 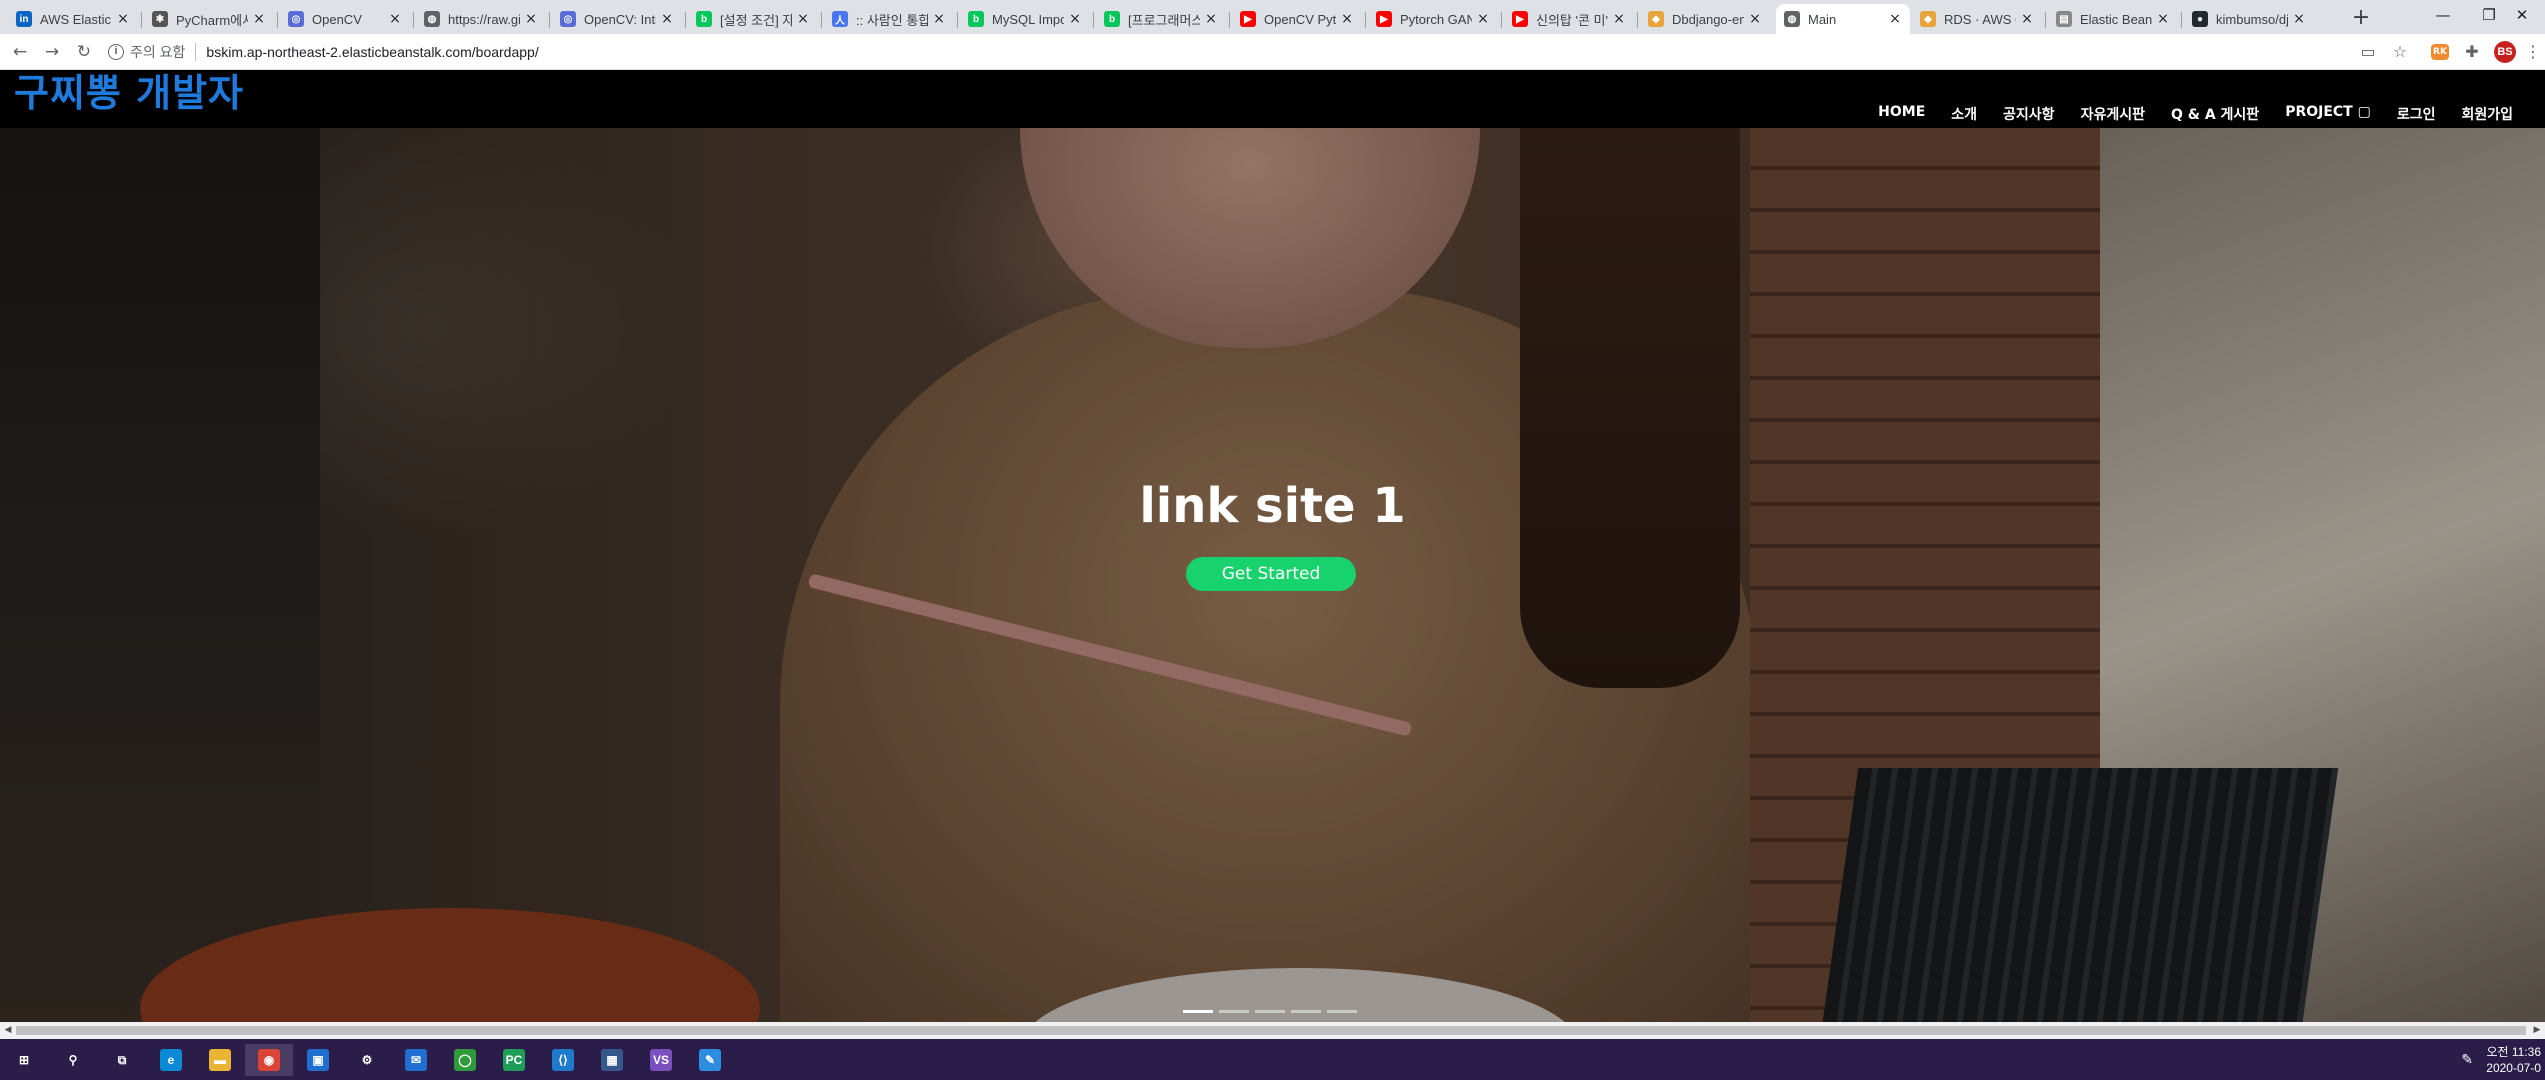 I want to click on tab-title: :: 사람인 통합, so click(x=892, y=20).